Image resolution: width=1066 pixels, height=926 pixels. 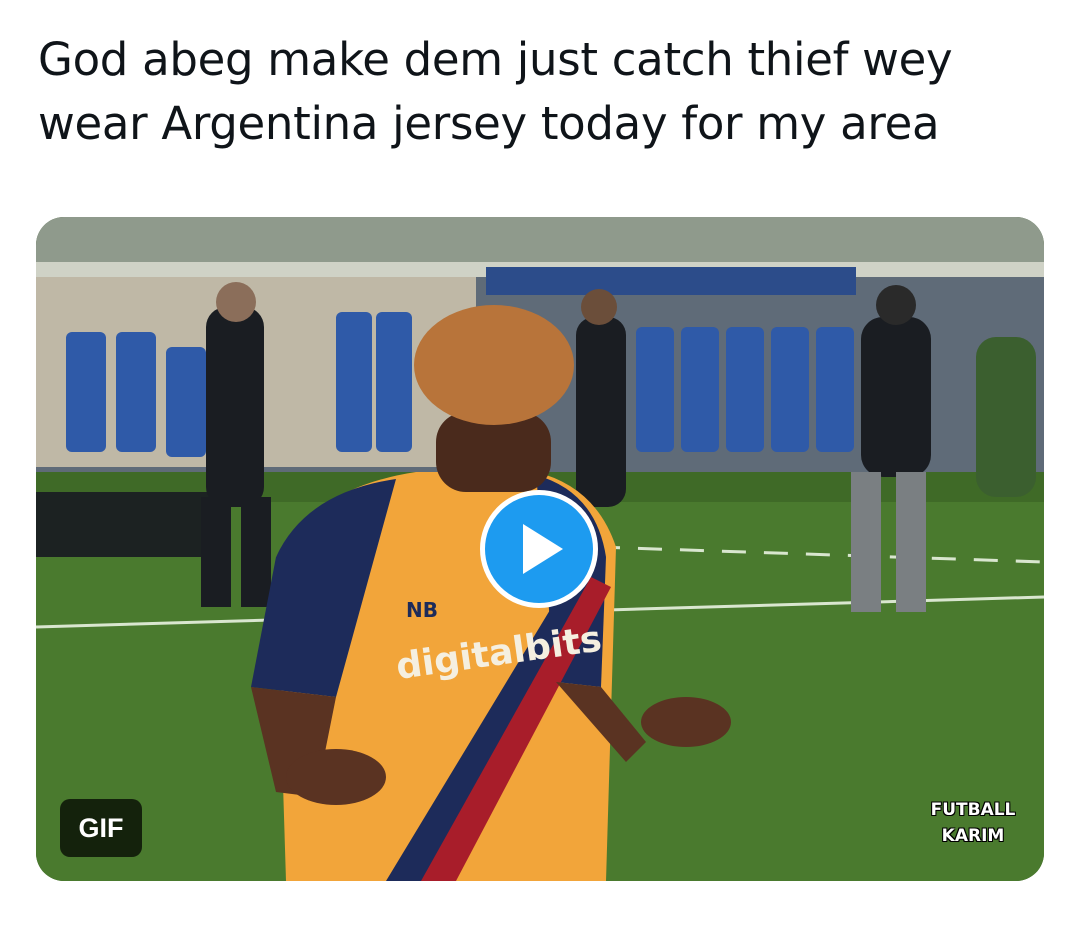 What do you see at coordinates (101, 828) in the screenshot?
I see `gif-badge: GIF` at bounding box center [101, 828].